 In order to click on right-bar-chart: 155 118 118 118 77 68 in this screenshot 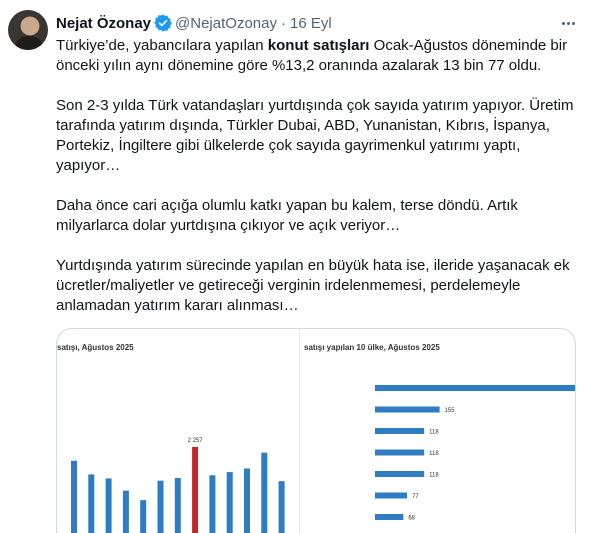, I will do `click(475, 453)`.